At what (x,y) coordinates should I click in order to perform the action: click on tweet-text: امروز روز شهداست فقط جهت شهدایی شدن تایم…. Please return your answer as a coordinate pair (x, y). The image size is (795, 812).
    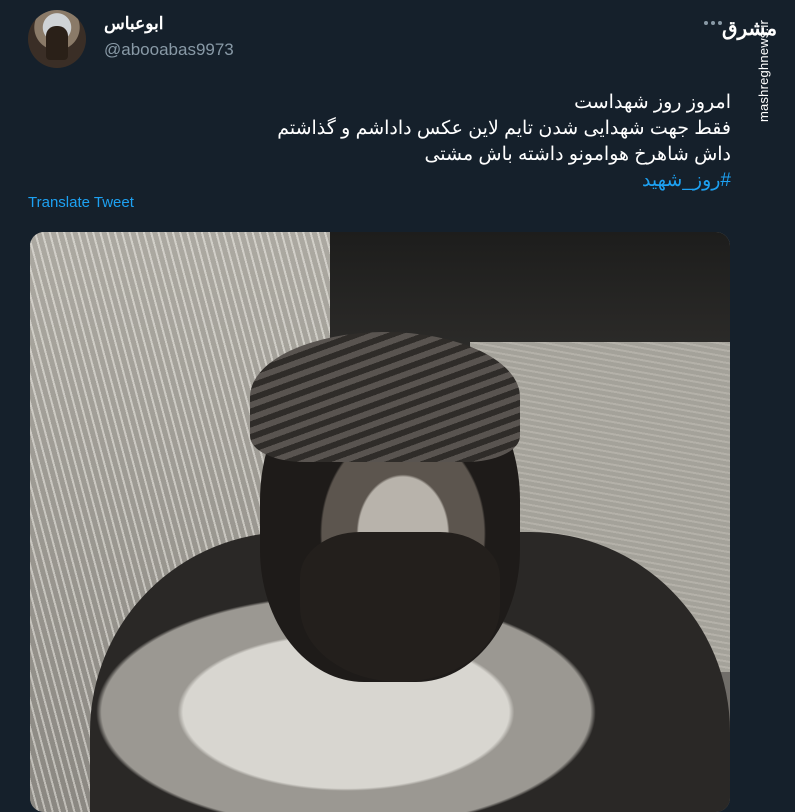
    Looking at the image, I should click on (391, 142).